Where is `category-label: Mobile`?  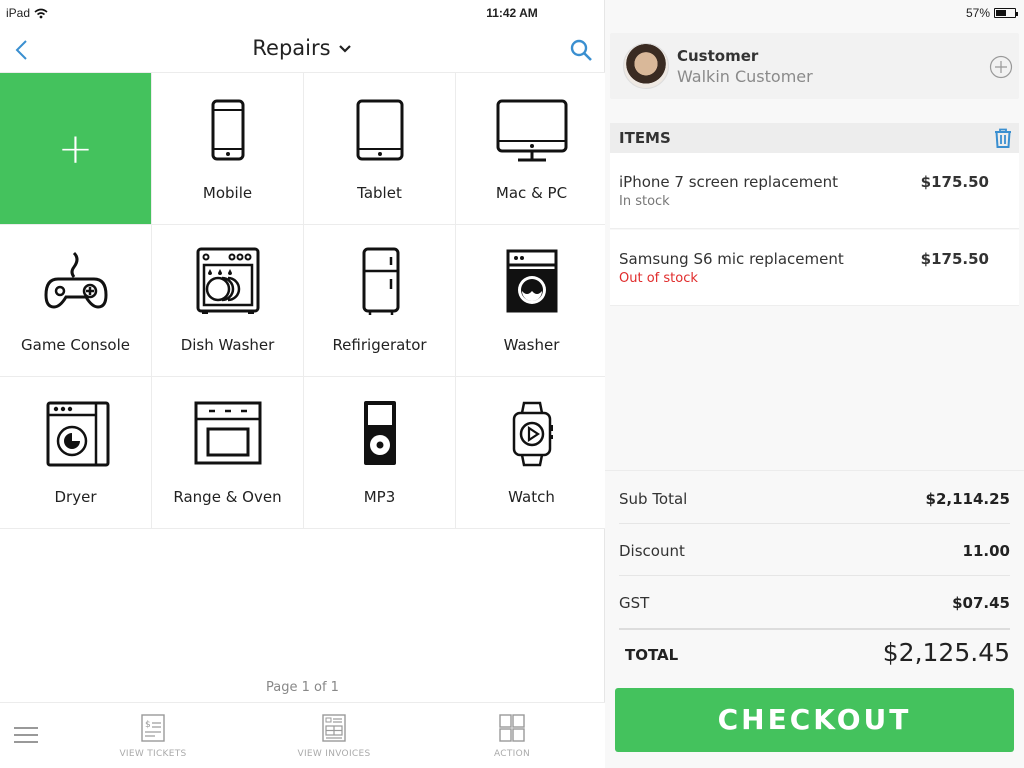 category-label: Mobile is located at coordinates (227, 193).